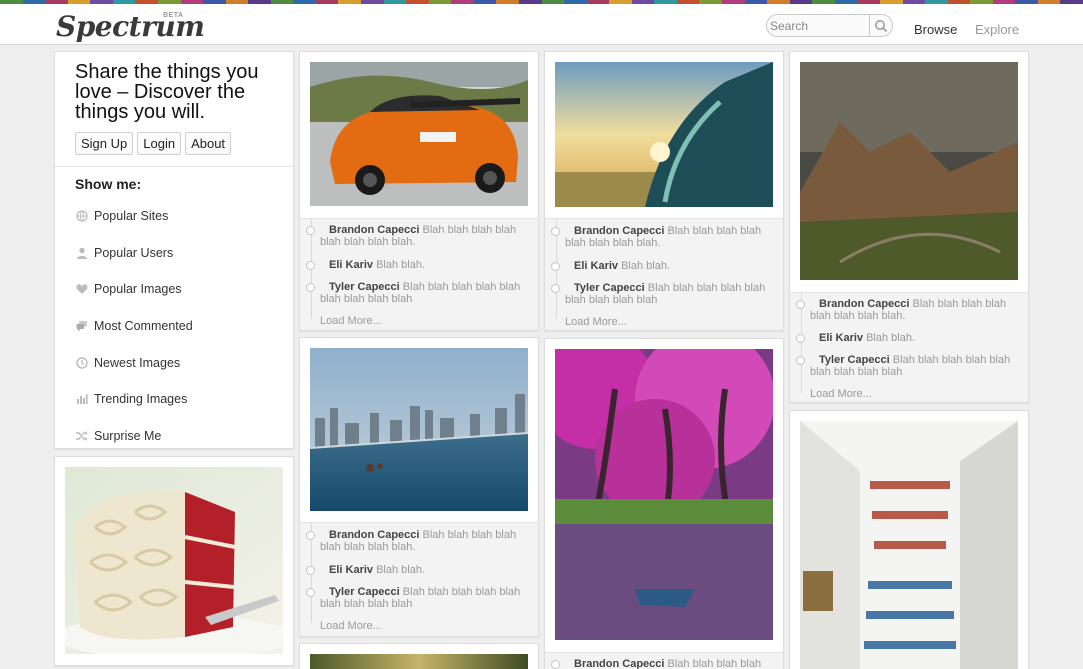 The width and height of the screenshot is (1083, 669). I want to click on mountain-valley-photo, so click(909, 171).